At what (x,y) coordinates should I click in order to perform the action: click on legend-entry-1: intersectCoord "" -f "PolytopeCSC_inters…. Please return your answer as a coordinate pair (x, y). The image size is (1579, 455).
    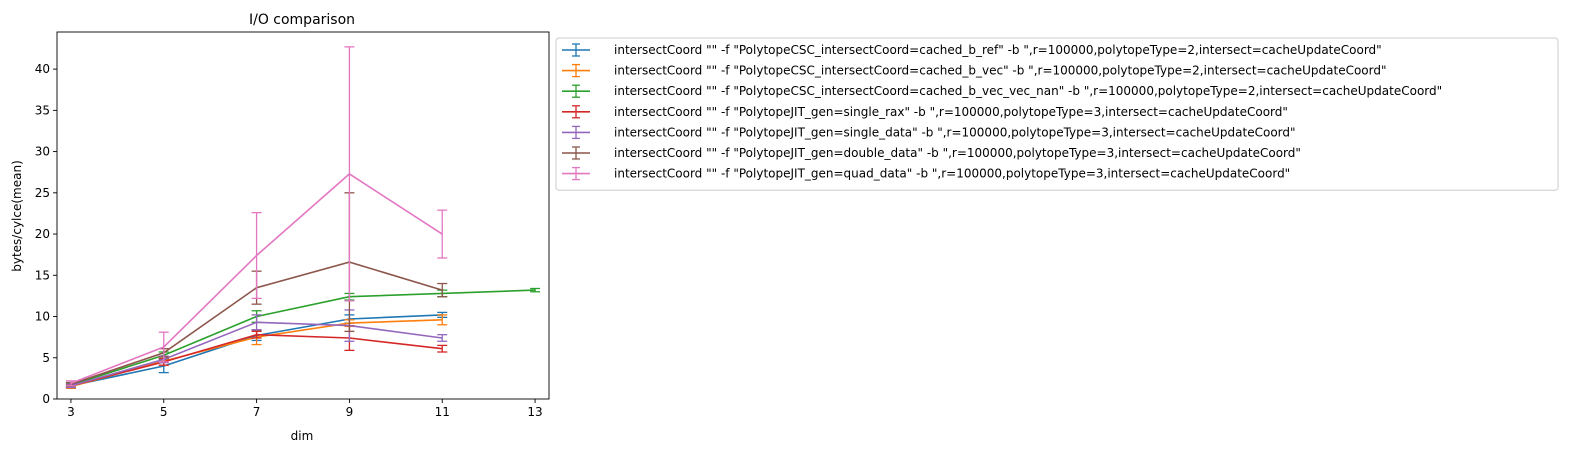
    Looking at the image, I should click on (972, 50).